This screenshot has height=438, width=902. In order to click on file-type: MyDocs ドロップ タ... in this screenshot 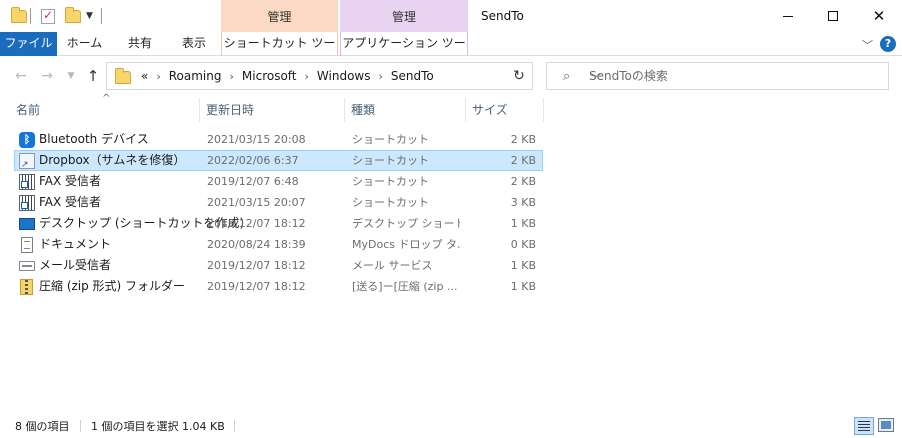, I will do `click(406, 244)`.